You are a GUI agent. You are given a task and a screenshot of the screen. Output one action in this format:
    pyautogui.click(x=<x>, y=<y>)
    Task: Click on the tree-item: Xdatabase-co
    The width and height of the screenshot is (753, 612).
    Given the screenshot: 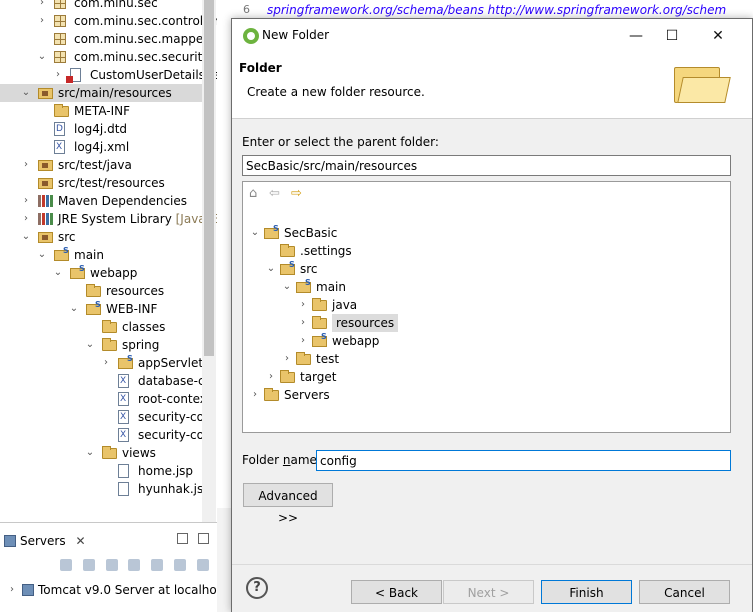 What is the action you would take?
    pyautogui.click(x=106, y=381)
    